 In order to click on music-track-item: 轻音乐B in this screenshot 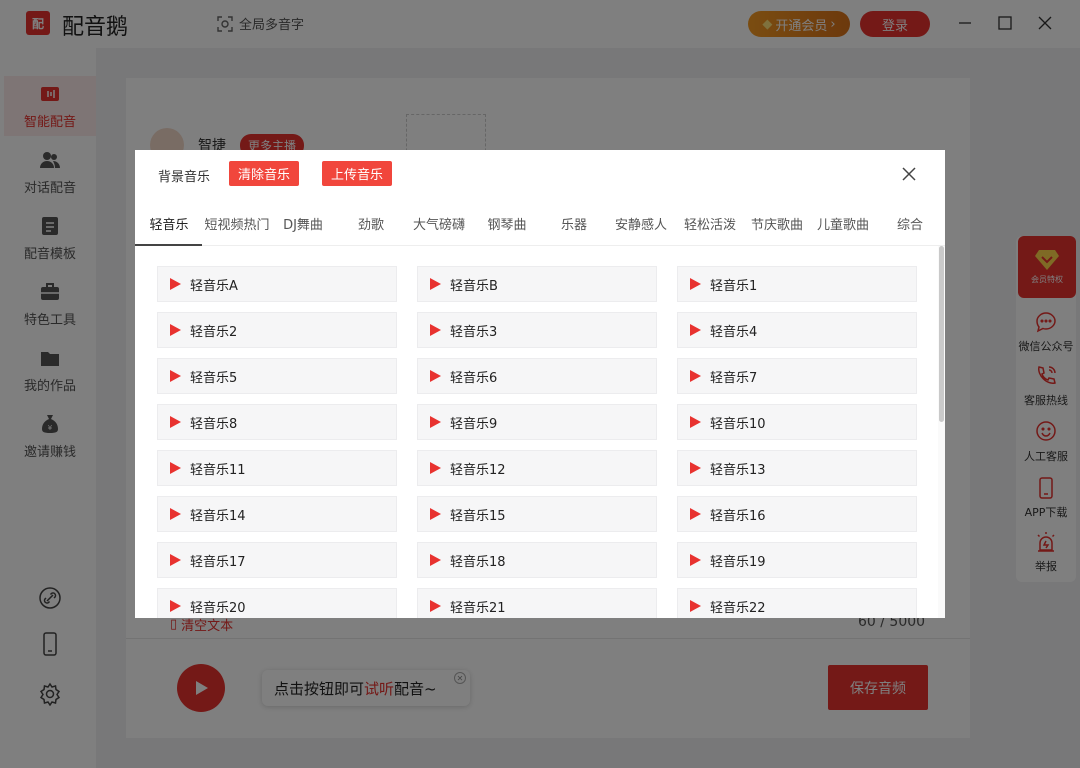, I will do `click(537, 284)`.